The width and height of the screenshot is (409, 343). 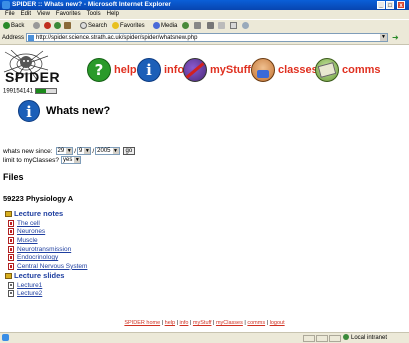 I want to click on print-button, so click(x=211, y=26).